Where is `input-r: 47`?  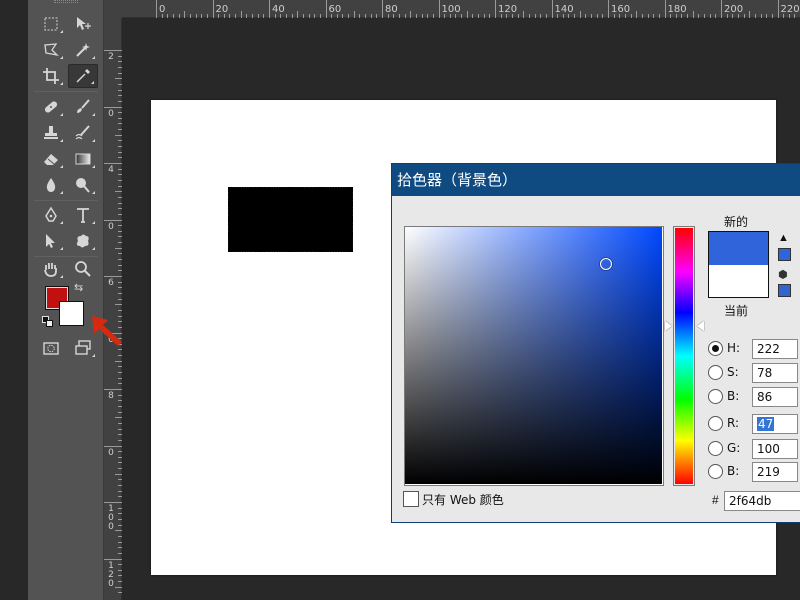
input-r: 47 is located at coordinates (775, 424).